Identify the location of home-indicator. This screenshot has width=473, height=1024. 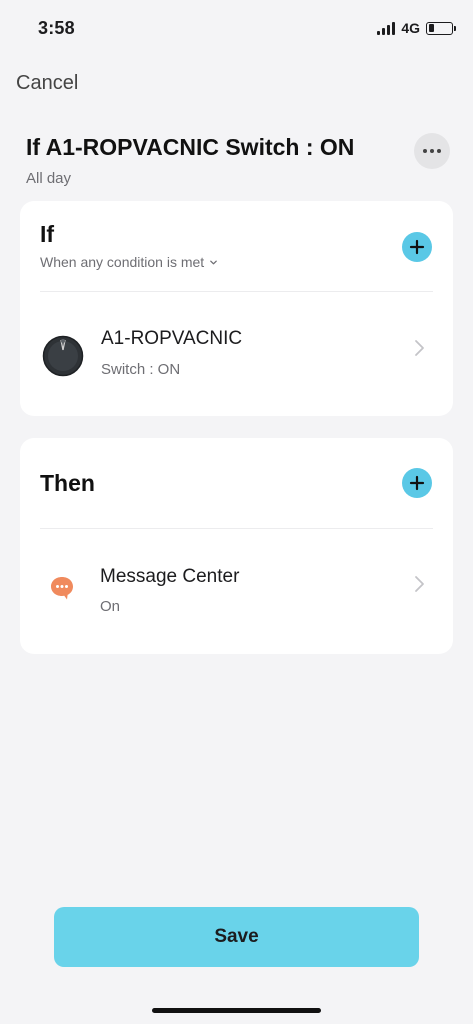
(236, 1010).